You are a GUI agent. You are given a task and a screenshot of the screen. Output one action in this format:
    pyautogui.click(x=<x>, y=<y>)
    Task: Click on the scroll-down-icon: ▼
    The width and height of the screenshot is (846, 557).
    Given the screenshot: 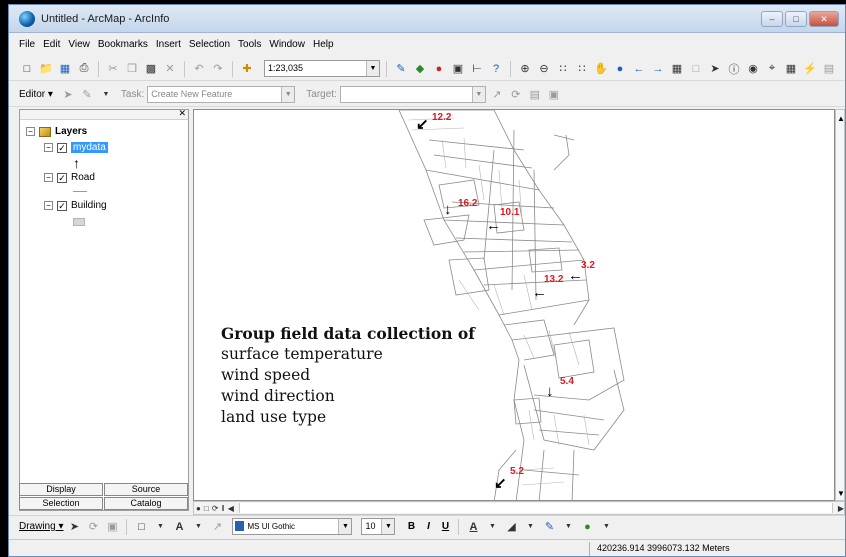 What is the action you would take?
    pyautogui.click(x=841, y=493)
    